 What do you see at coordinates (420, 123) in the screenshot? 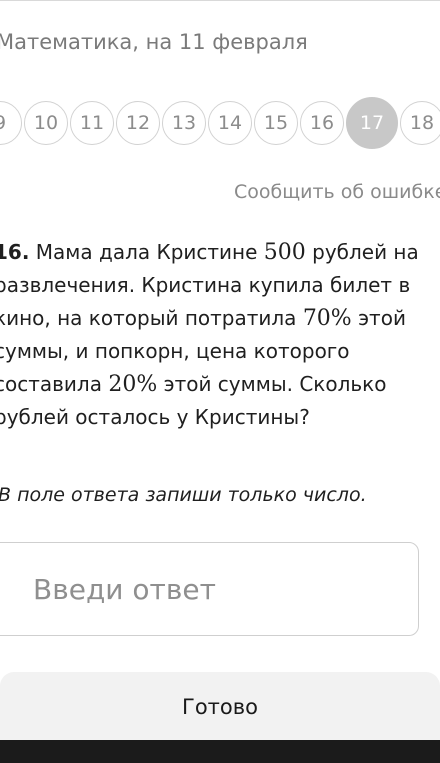
I see `page-button-18: 18` at bounding box center [420, 123].